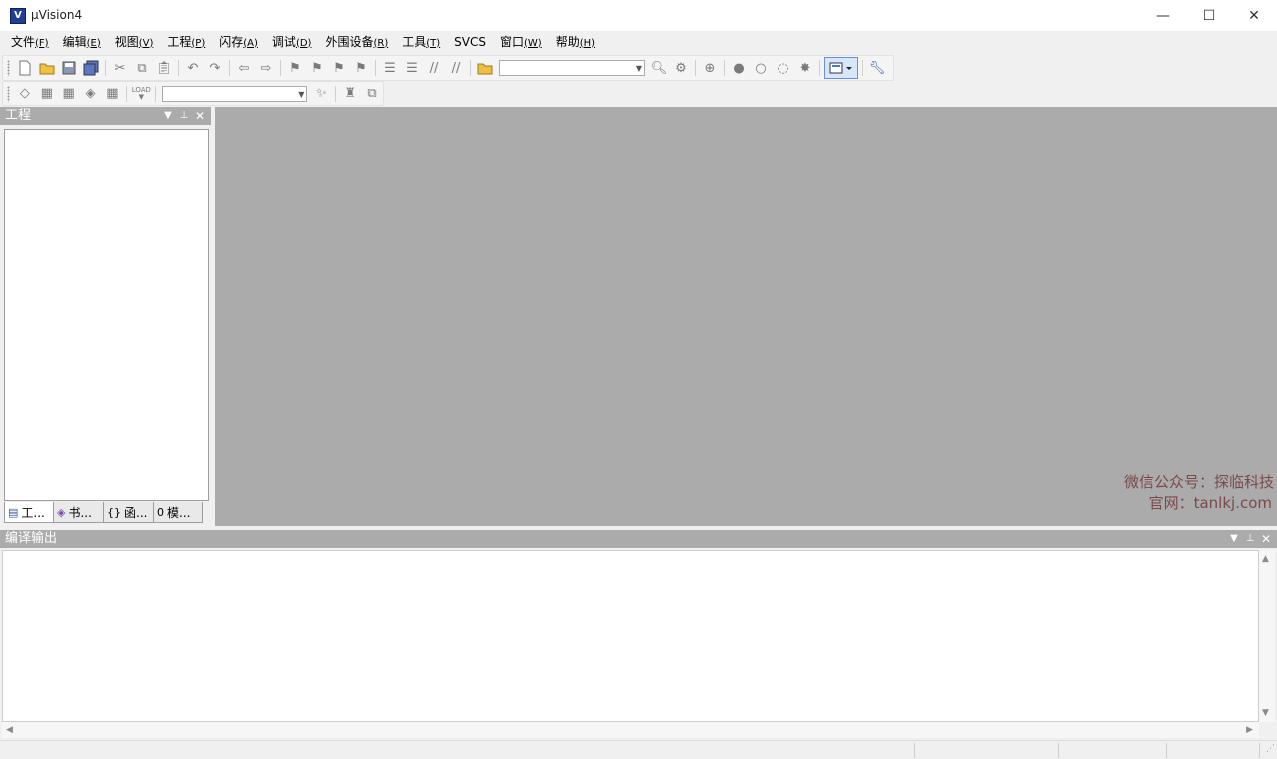  I want to click on redo-icon: ↷, so click(215, 68).